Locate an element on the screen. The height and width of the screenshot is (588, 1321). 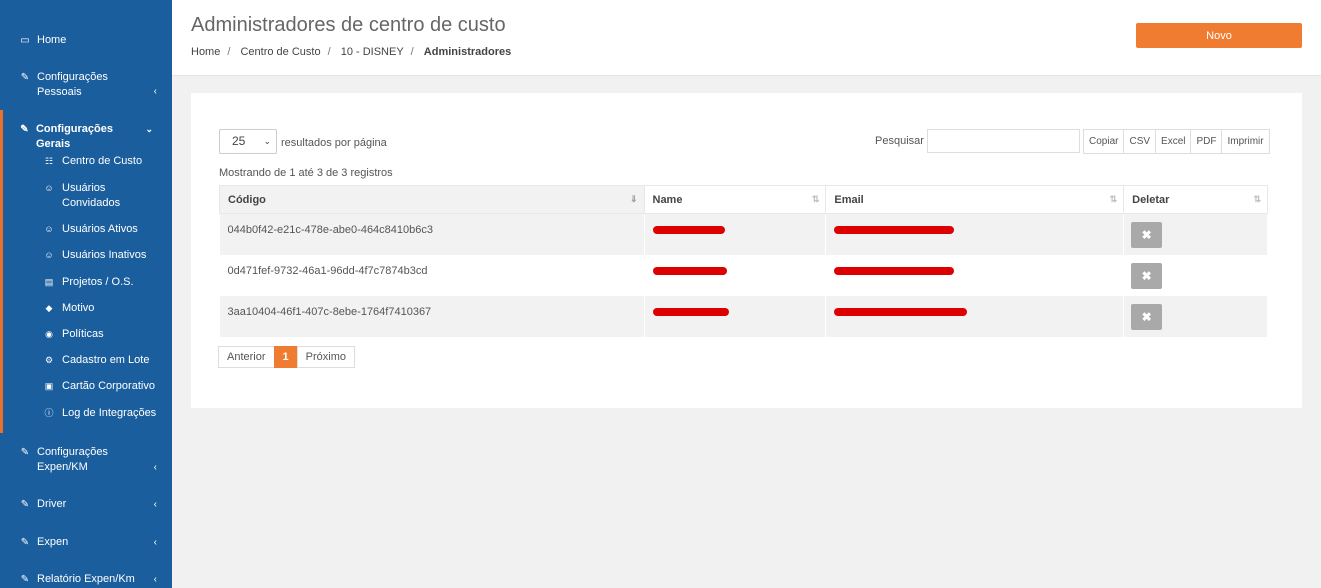
chevron-down-icon: ⌄ is located at coordinates (149, 129).